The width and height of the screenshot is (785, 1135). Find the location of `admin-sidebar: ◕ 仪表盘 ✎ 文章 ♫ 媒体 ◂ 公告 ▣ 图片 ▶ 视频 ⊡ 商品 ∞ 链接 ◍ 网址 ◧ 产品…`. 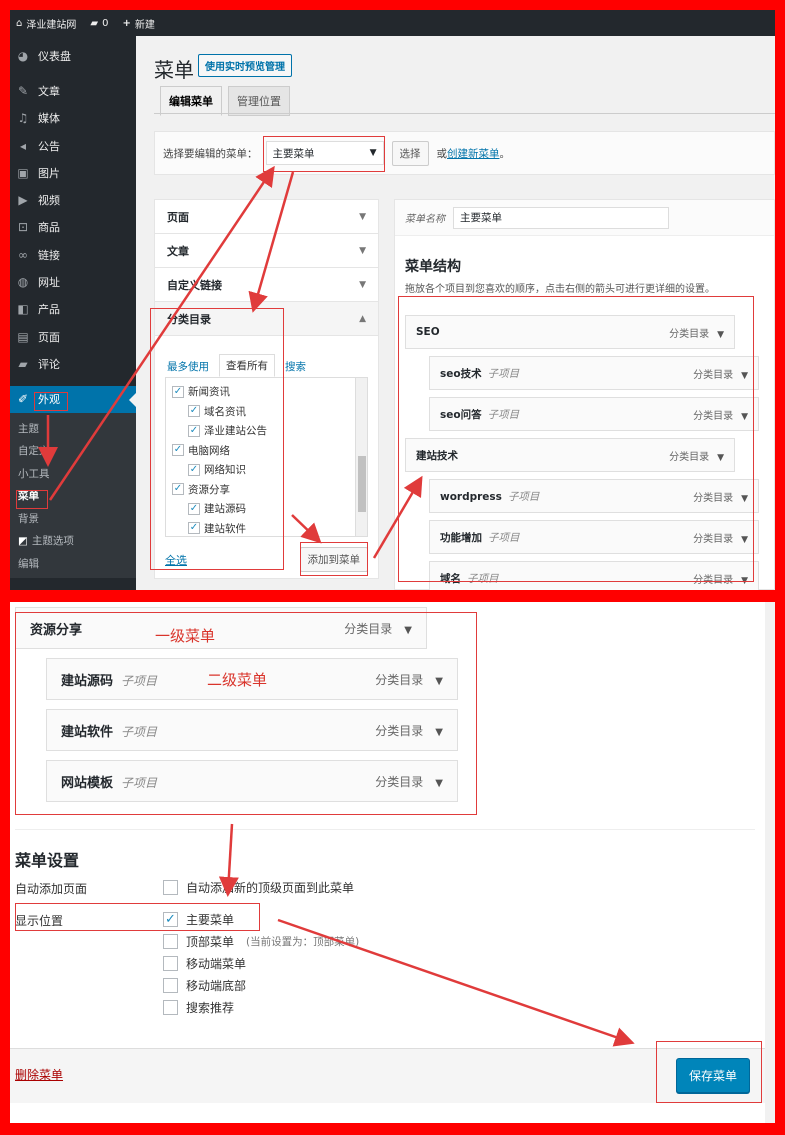

admin-sidebar: ◕ 仪表盘 ✎ 文章 ♫ 媒体 ◂ 公告 ▣ 图片 ▶ 视频 ⊡ 商品 ∞ 链接 ◍ 网址 ◧ 产品… is located at coordinates (73, 313).